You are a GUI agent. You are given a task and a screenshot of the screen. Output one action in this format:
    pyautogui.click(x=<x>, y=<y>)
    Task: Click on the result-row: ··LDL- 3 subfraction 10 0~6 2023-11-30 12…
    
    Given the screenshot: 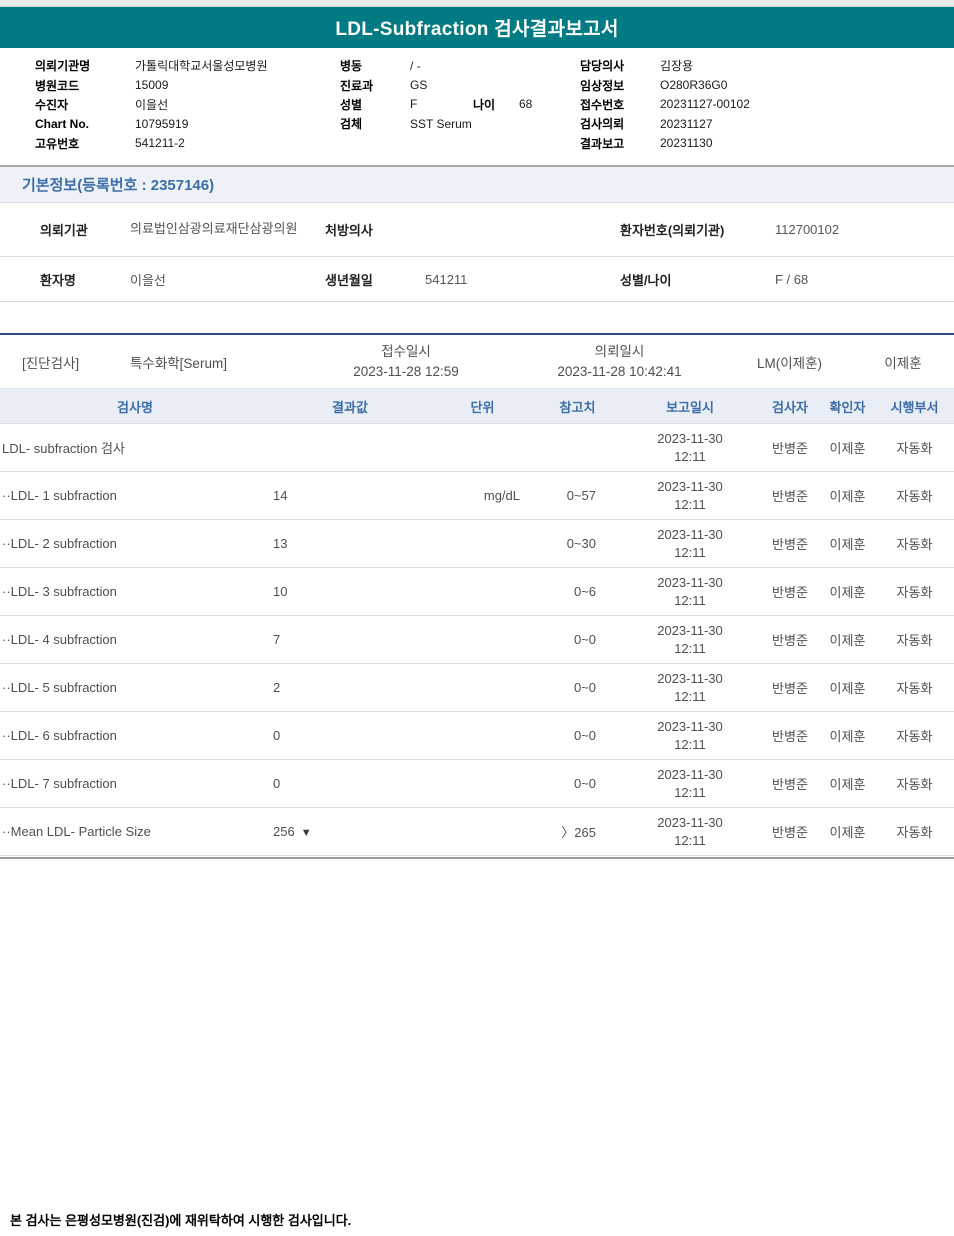 What is the action you would take?
    pyautogui.click(x=477, y=592)
    